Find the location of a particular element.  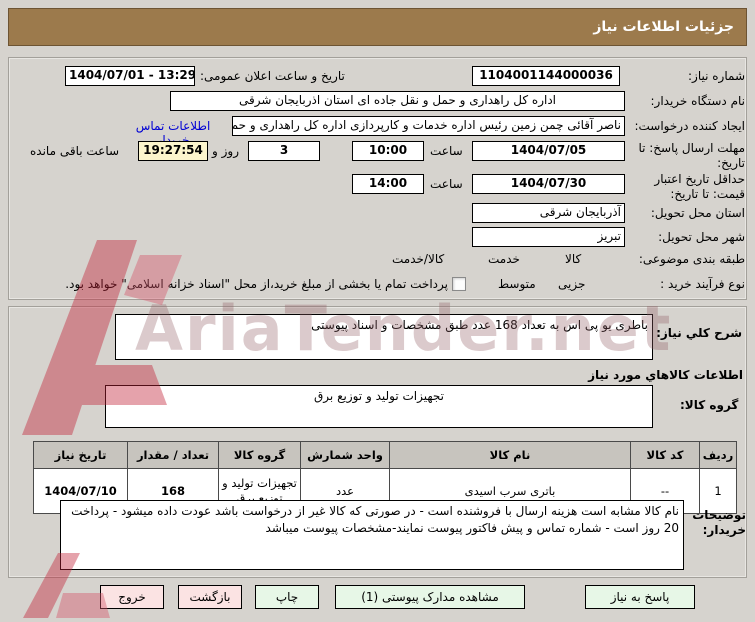

reply-deadline-label: مهلت ارسال پاسخ: تا تاریخ: is located at coordinates (691, 155).